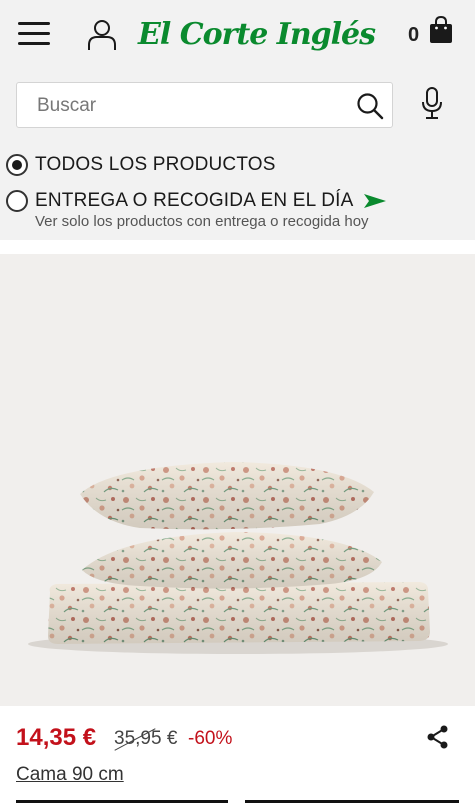  I want to click on search-input, so click(187, 106).